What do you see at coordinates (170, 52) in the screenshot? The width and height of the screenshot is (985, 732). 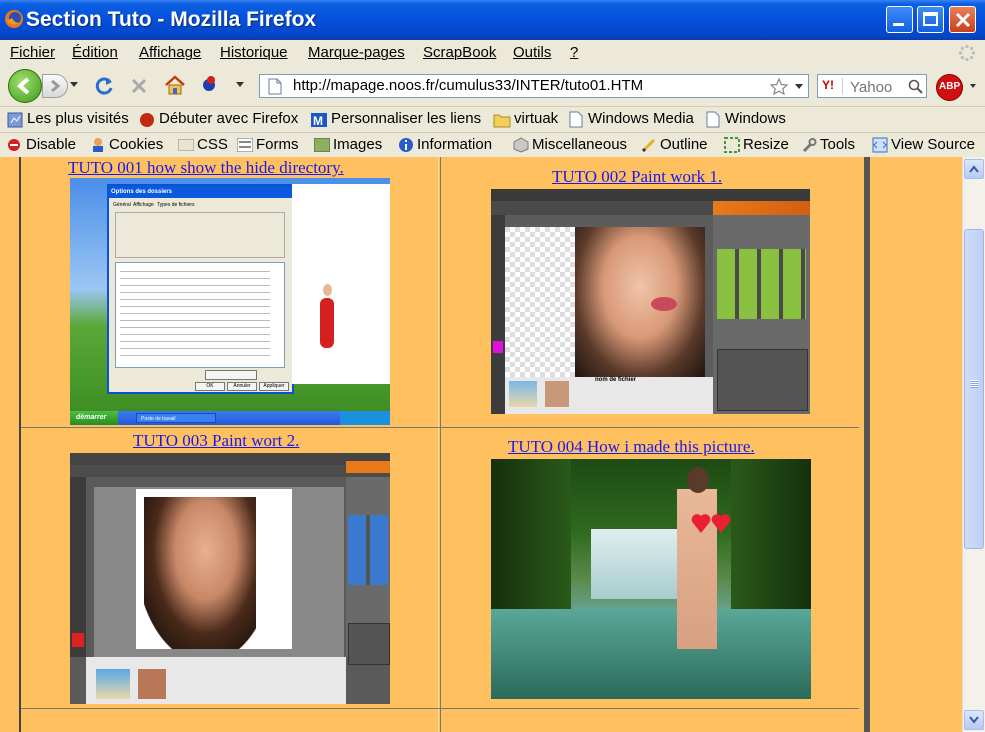 I see `menu-affichage: Affichage` at bounding box center [170, 52].